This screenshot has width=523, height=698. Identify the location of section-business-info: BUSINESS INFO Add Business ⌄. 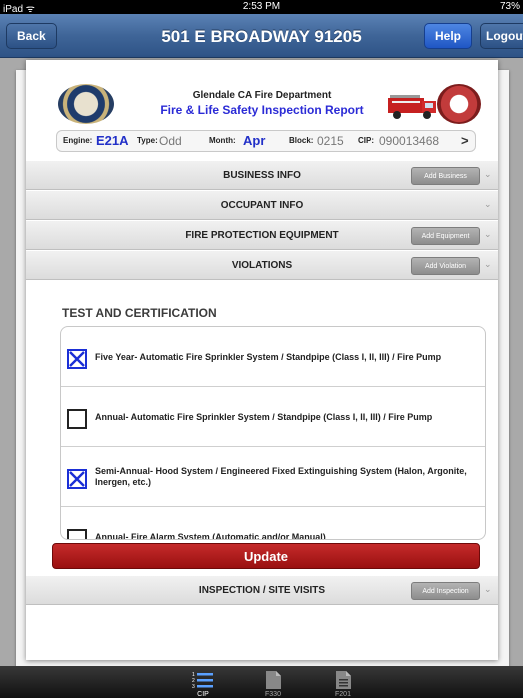
(262, 175).